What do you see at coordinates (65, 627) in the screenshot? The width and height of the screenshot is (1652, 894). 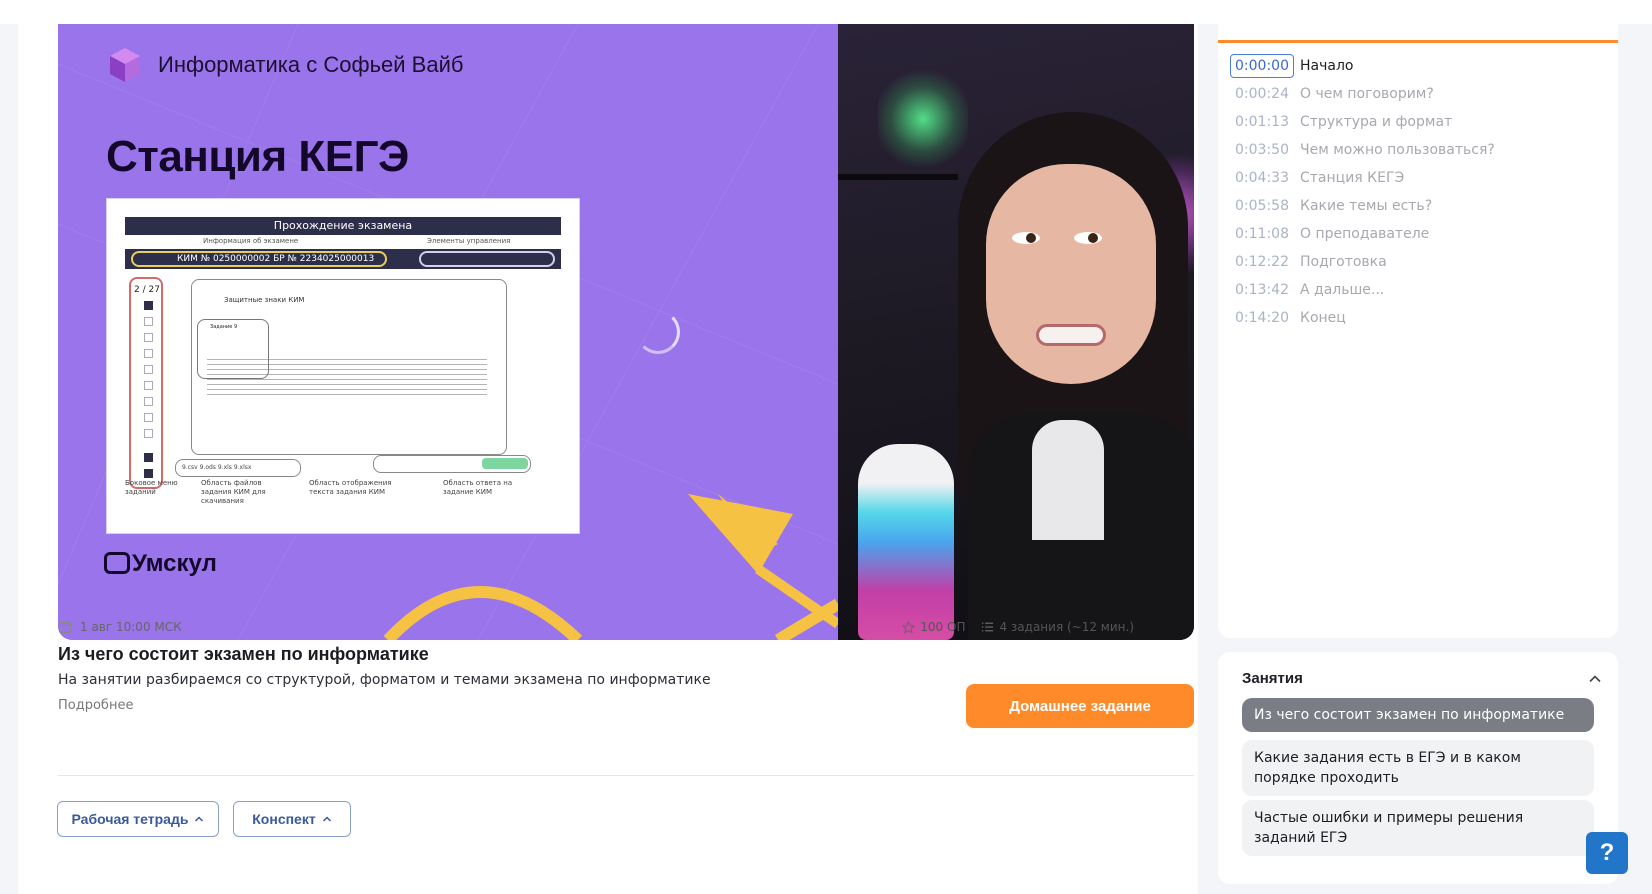 I see `calendar-icon` at bounding box center [65, 627].